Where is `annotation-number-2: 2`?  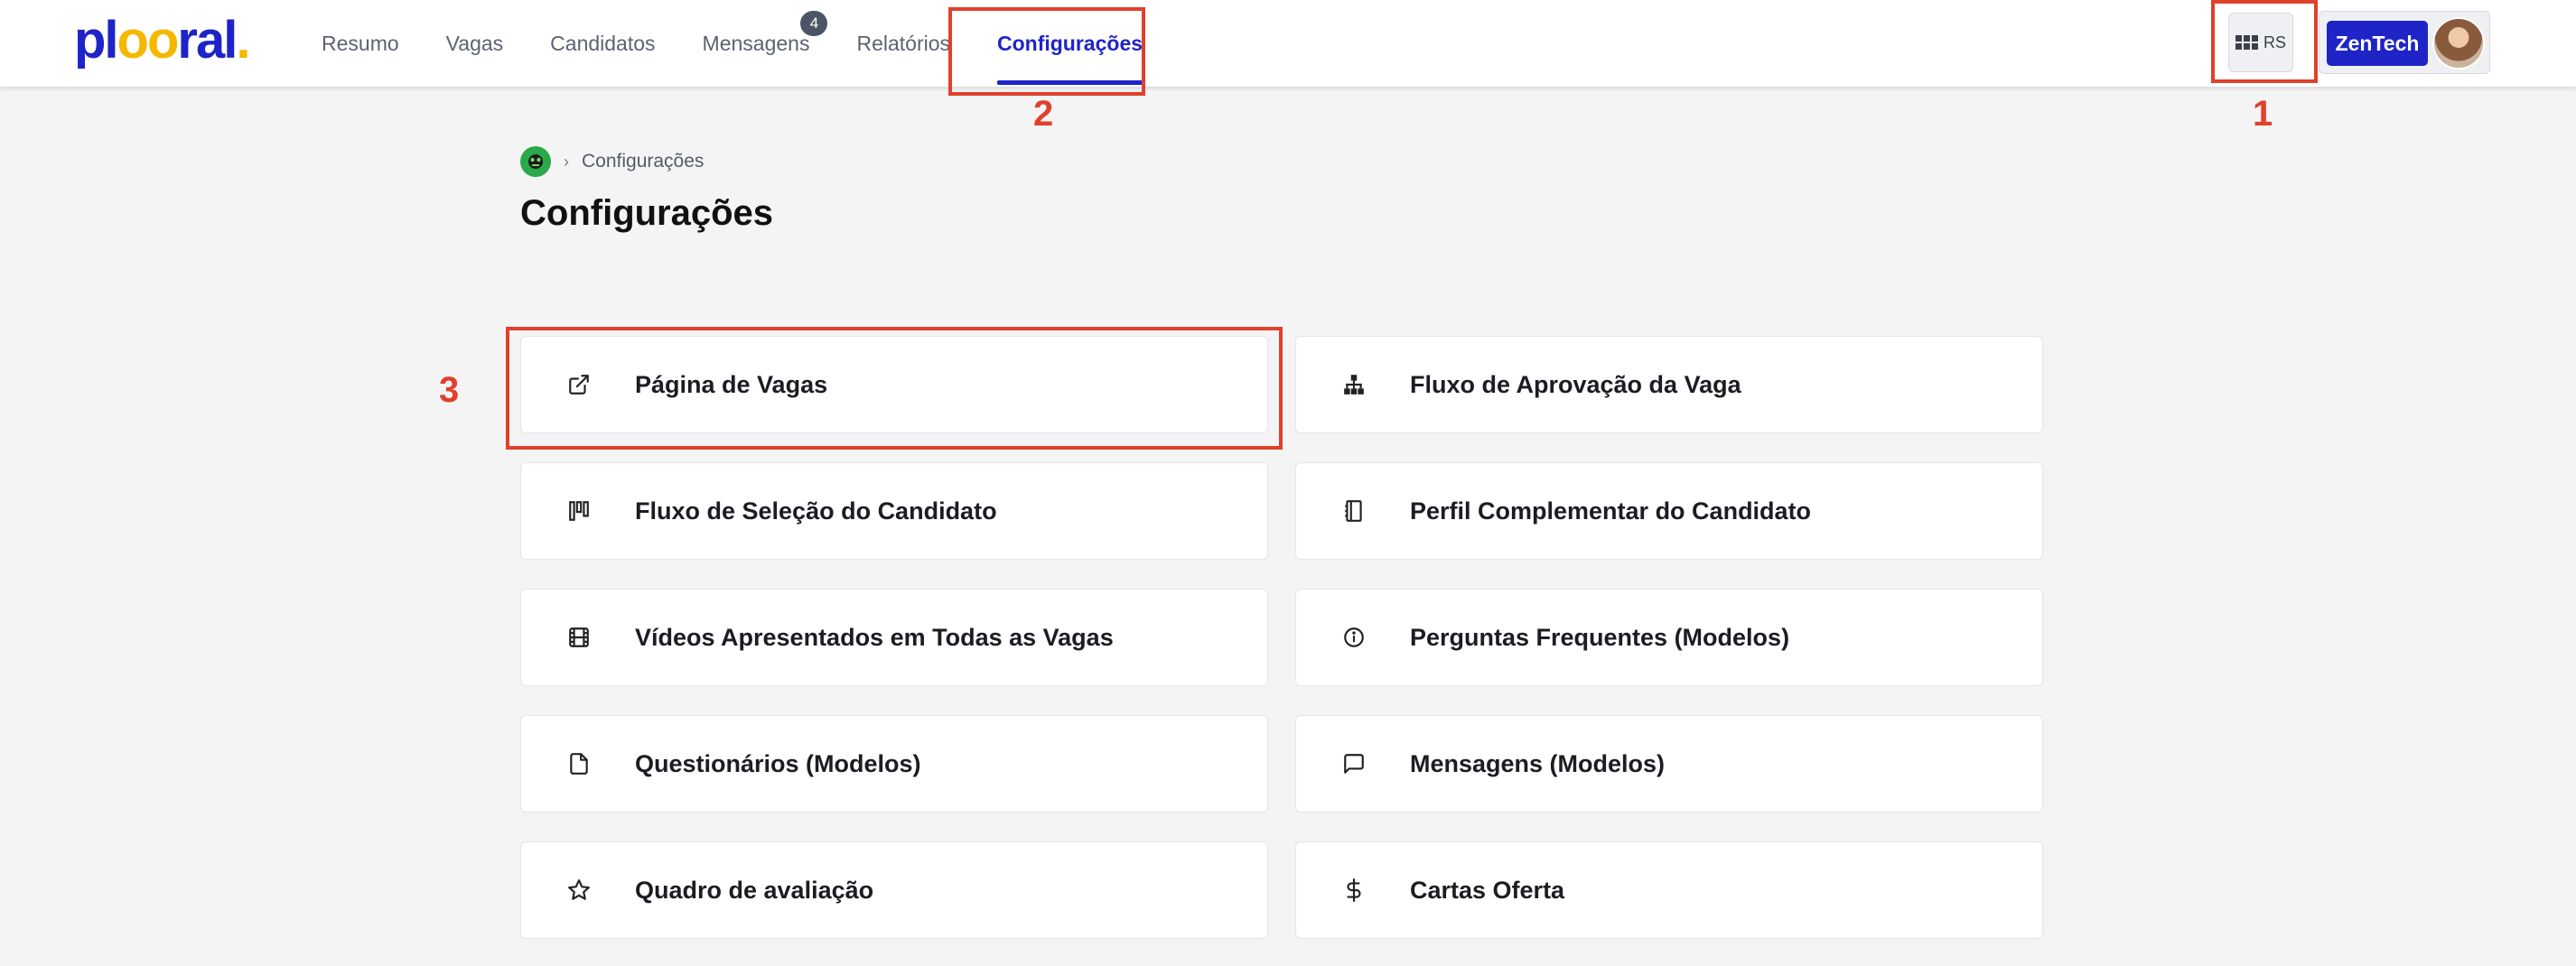 annotation-number-2: 2 is located at coordinates (1043, 114).